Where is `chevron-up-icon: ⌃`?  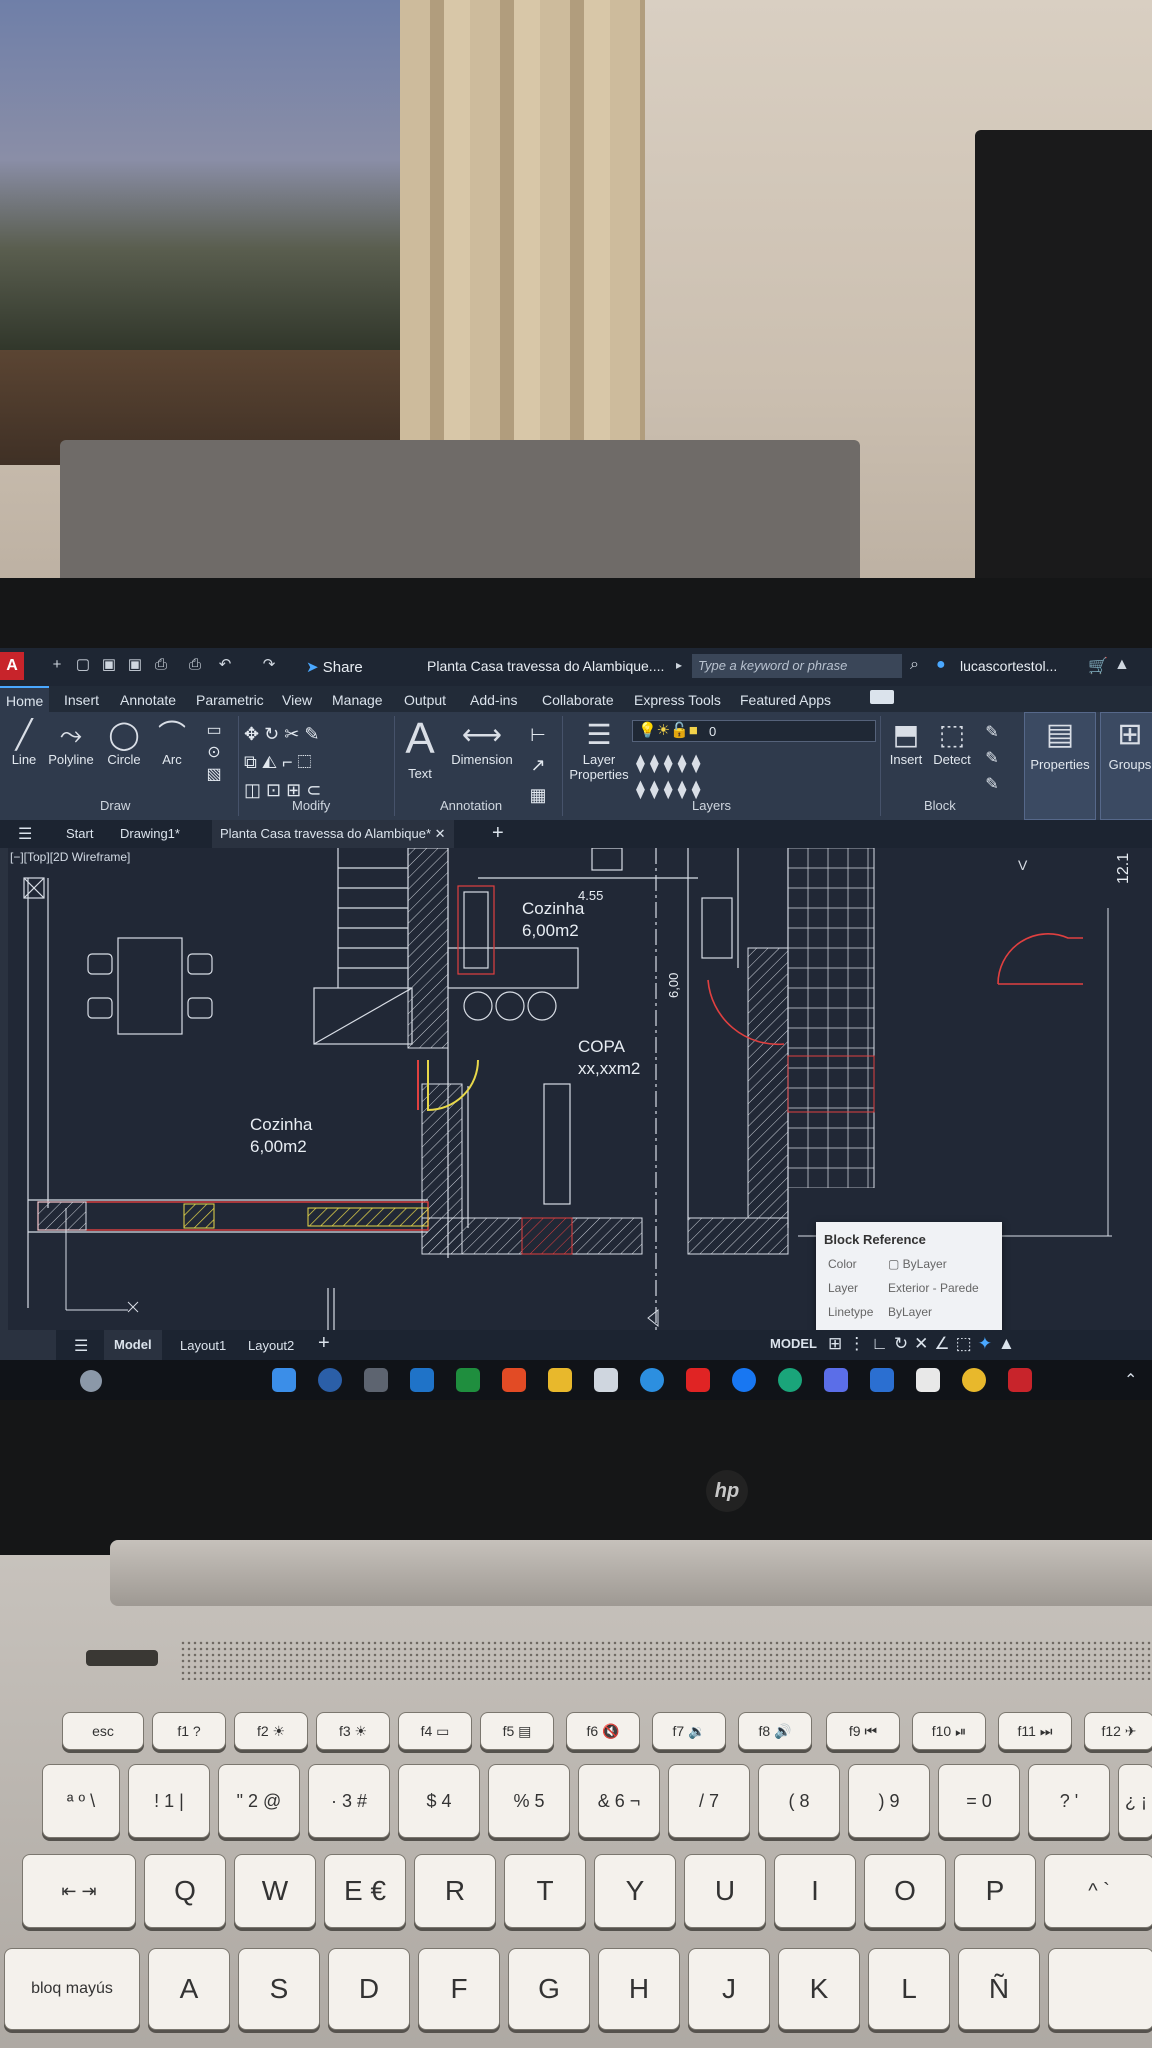 chevron-up-icon: ⌃ is located at coordinates (1130, 1380).